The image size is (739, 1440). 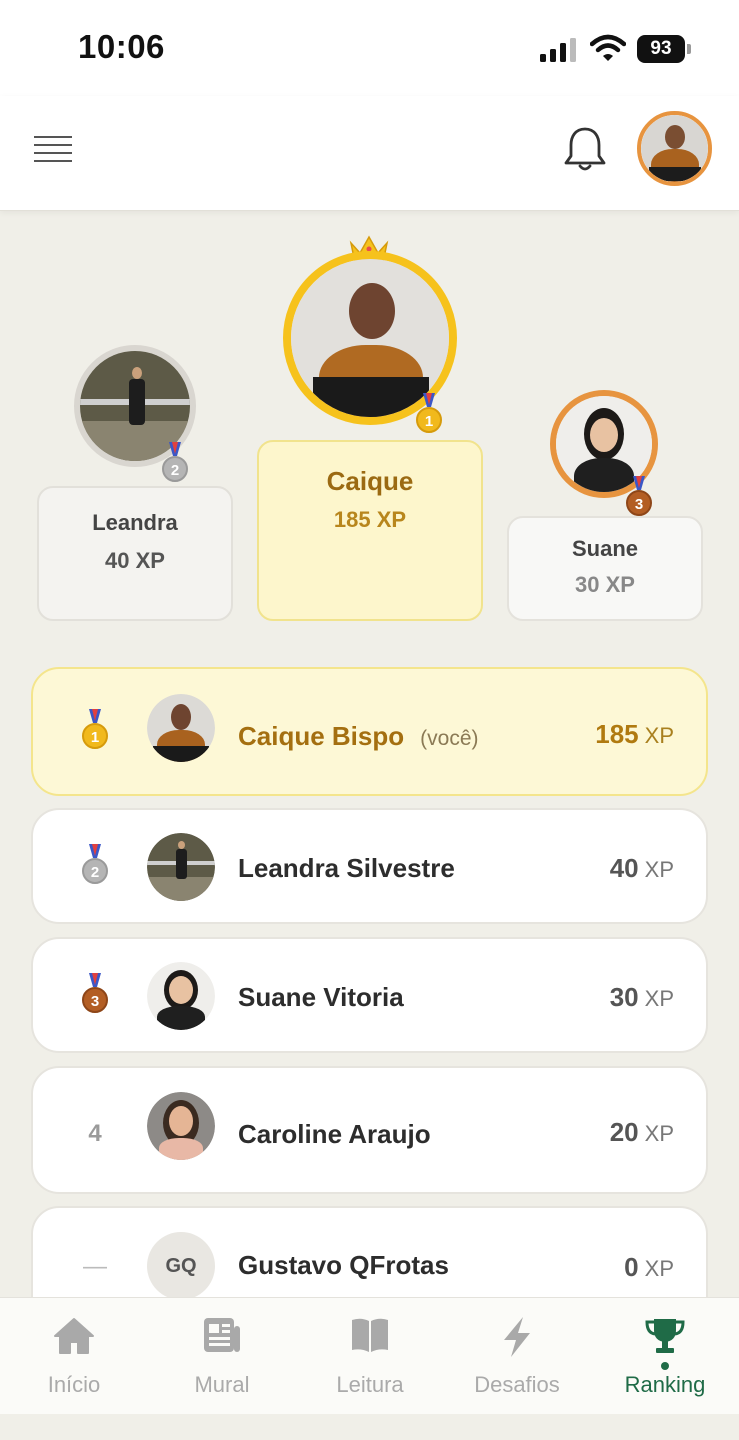 What do you see at coordinates (661, 49) in the screenshot?
I see `battery-level: 93` at bounding box center [661, 49].